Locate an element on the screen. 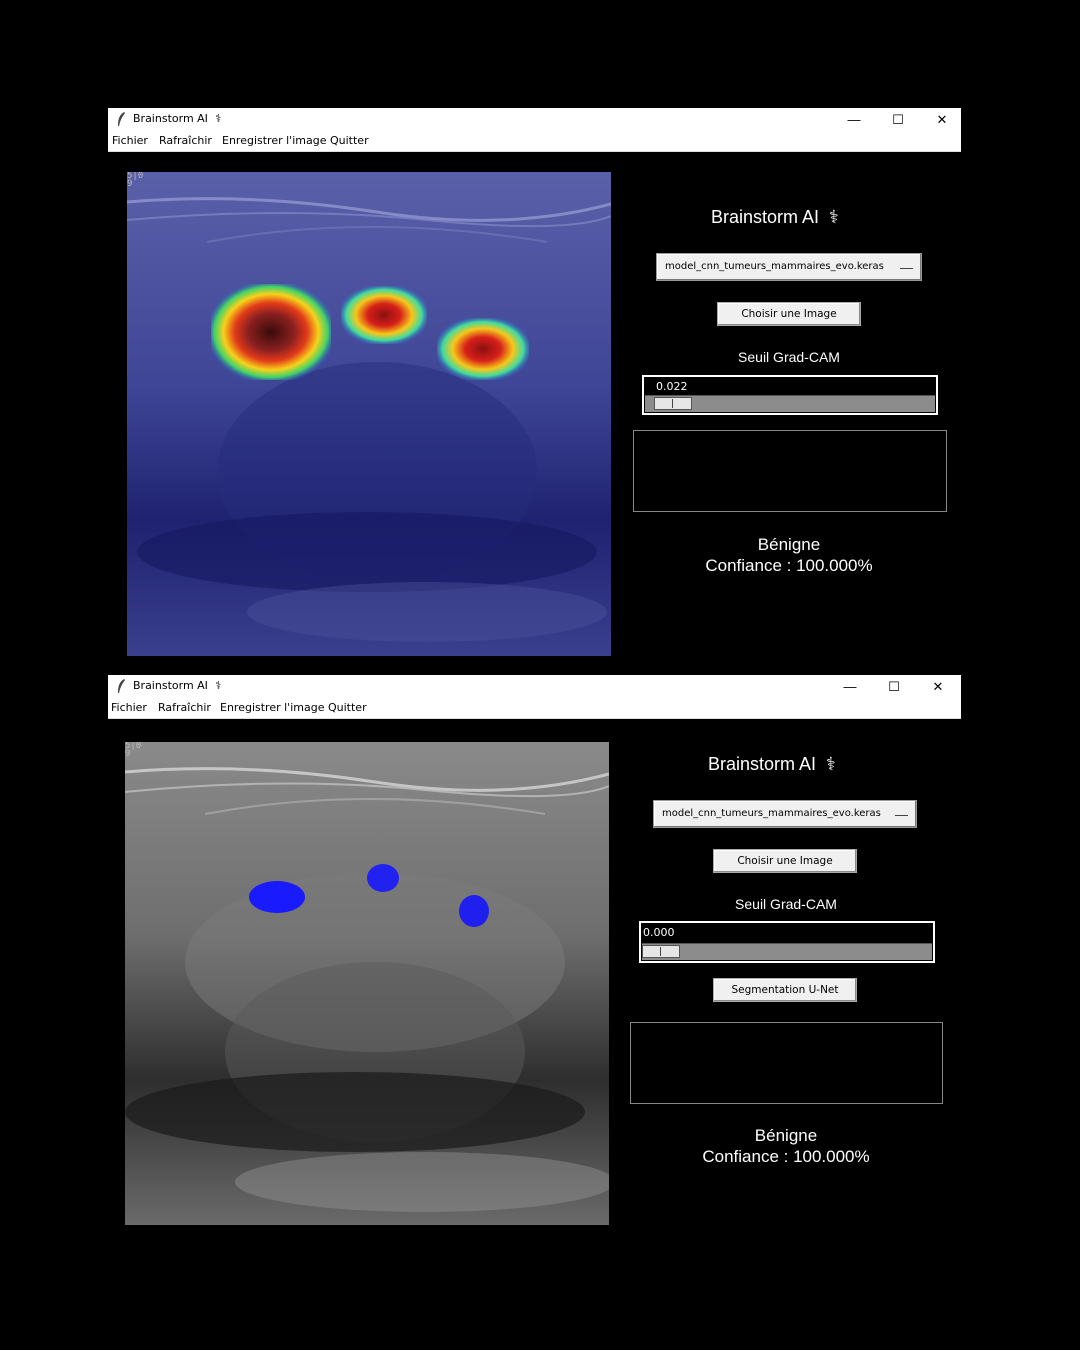  threshold-value: 0.000 is located at coordinates (659, 932).